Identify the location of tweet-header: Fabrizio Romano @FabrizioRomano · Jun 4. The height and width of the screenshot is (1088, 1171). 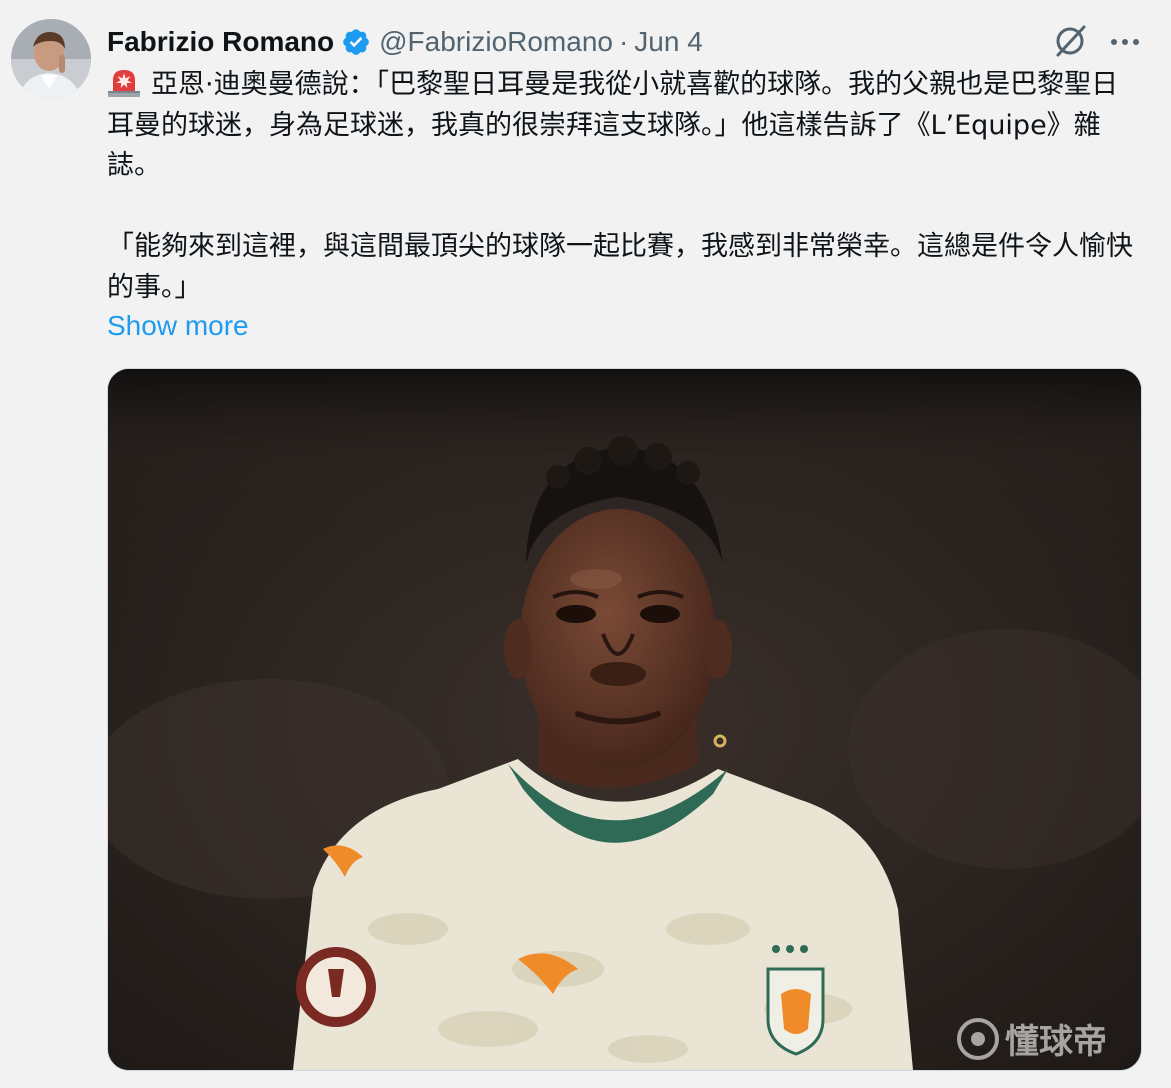
(405, 42).